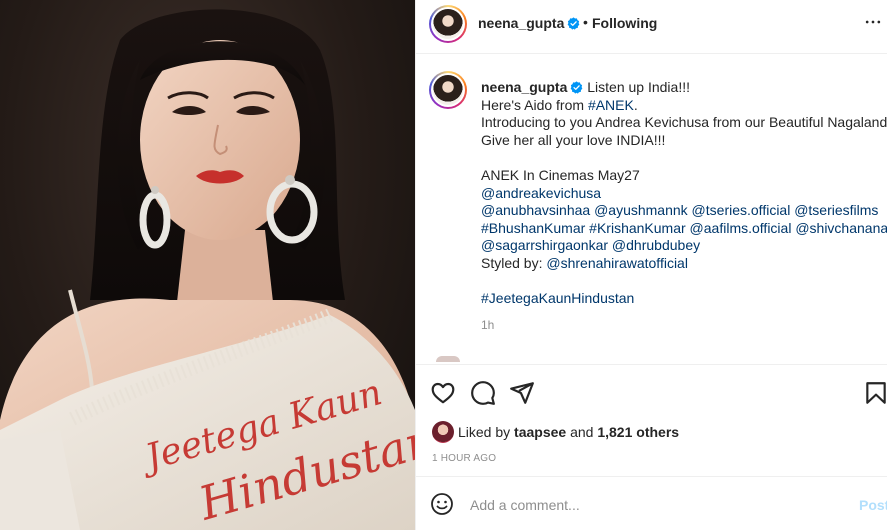 This screenshot has width=887, height=530. What do you see at coordinates (681, 326) in the screenshot?
I see `caption-time: 1h` at bounding box center [681, 326].